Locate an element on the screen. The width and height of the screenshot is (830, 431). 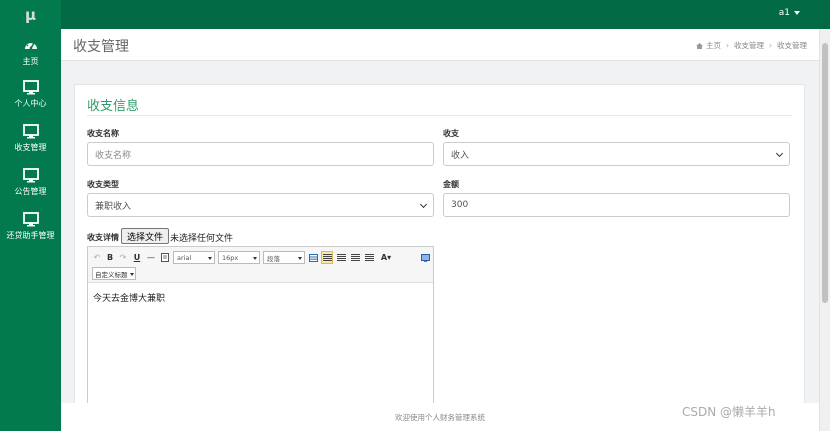
scrollbar is located at coordinates (824, 230).